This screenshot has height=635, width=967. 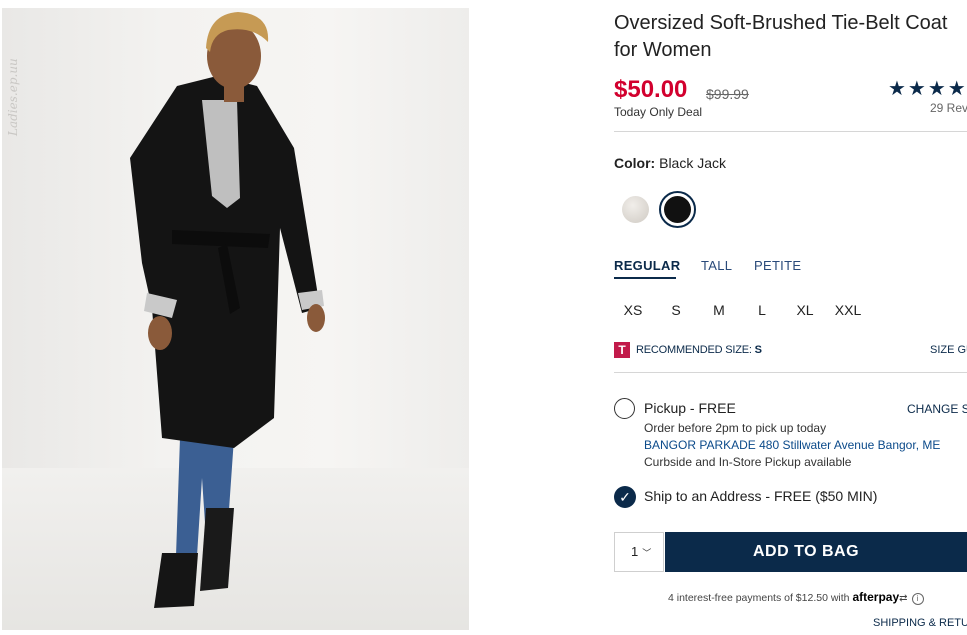 What do you see at coordinates (917, 599) in the screenshot?
I see `info-icon: i` at bounding box center [917, 599].